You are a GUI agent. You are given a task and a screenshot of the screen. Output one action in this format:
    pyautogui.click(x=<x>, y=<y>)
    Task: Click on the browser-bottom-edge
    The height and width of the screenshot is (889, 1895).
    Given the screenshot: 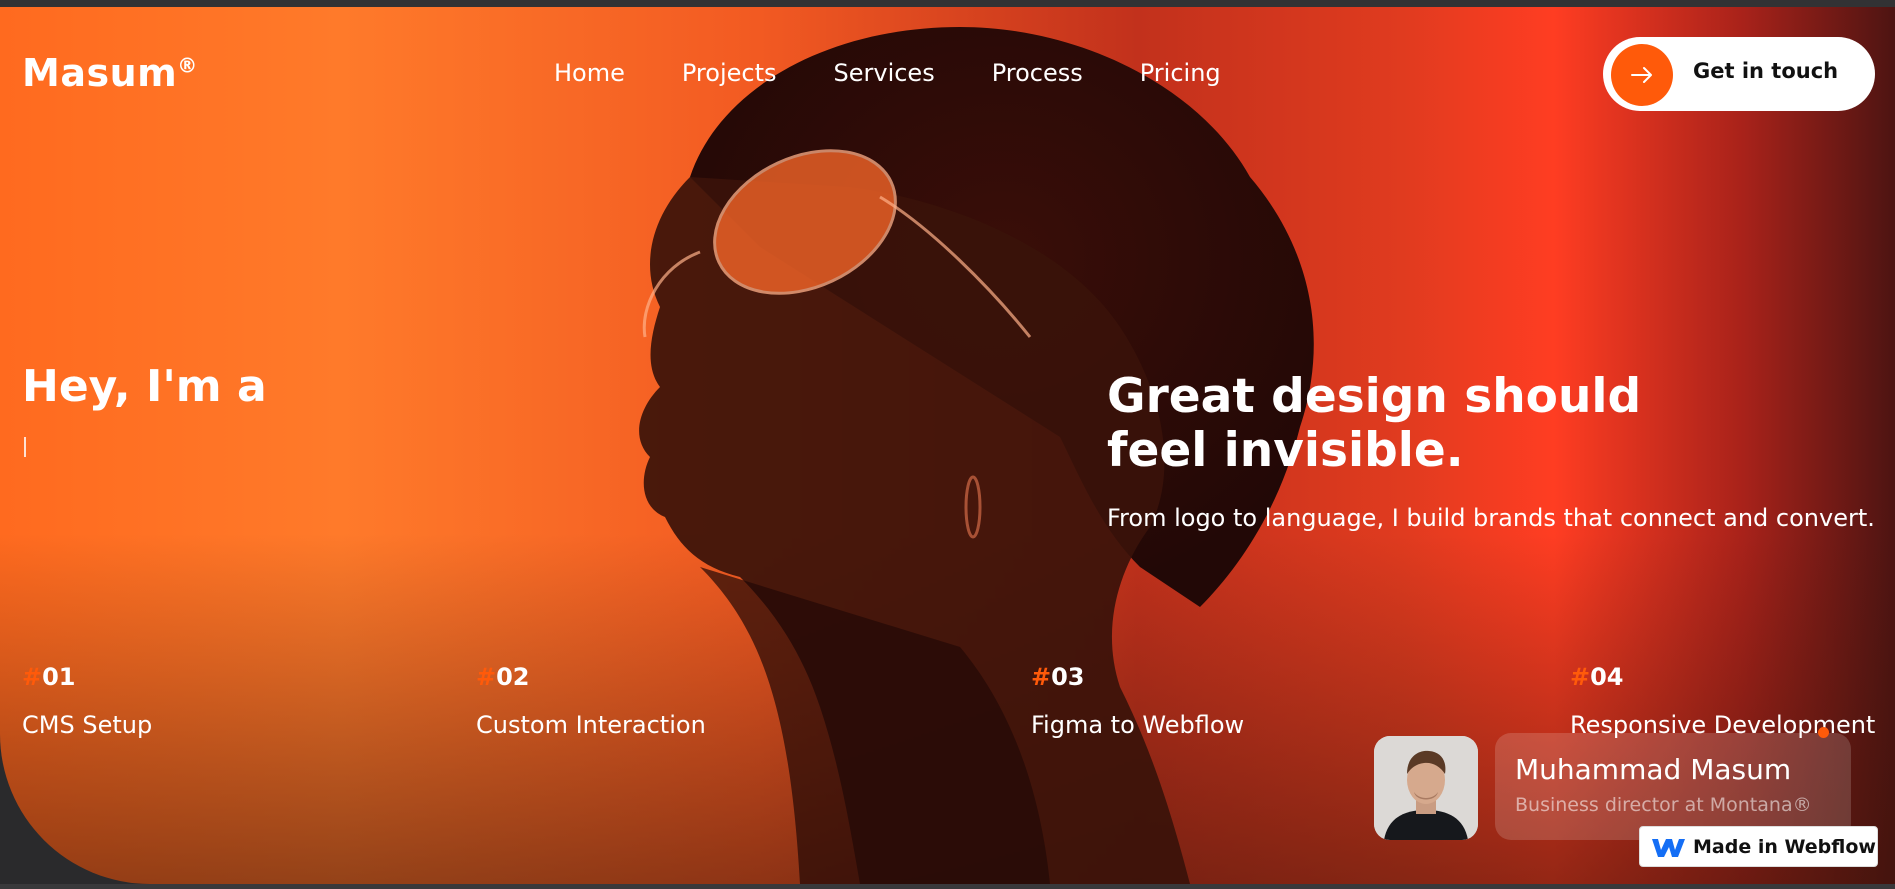 What is the action you would take?
    pyautogui.click(x=947, y=886)
    